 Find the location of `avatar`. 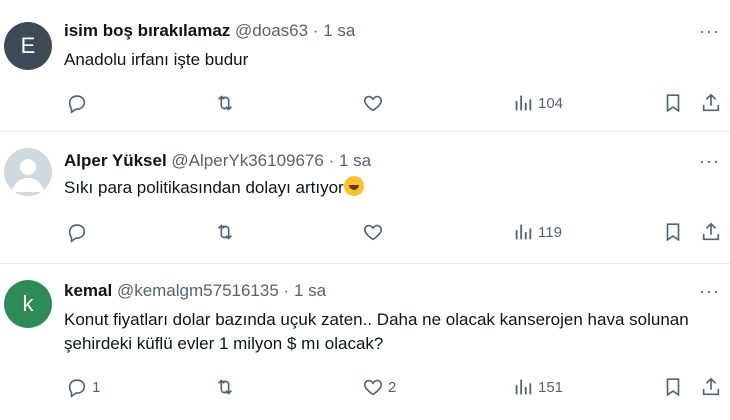

avatar is located at coordinates (28, 172).